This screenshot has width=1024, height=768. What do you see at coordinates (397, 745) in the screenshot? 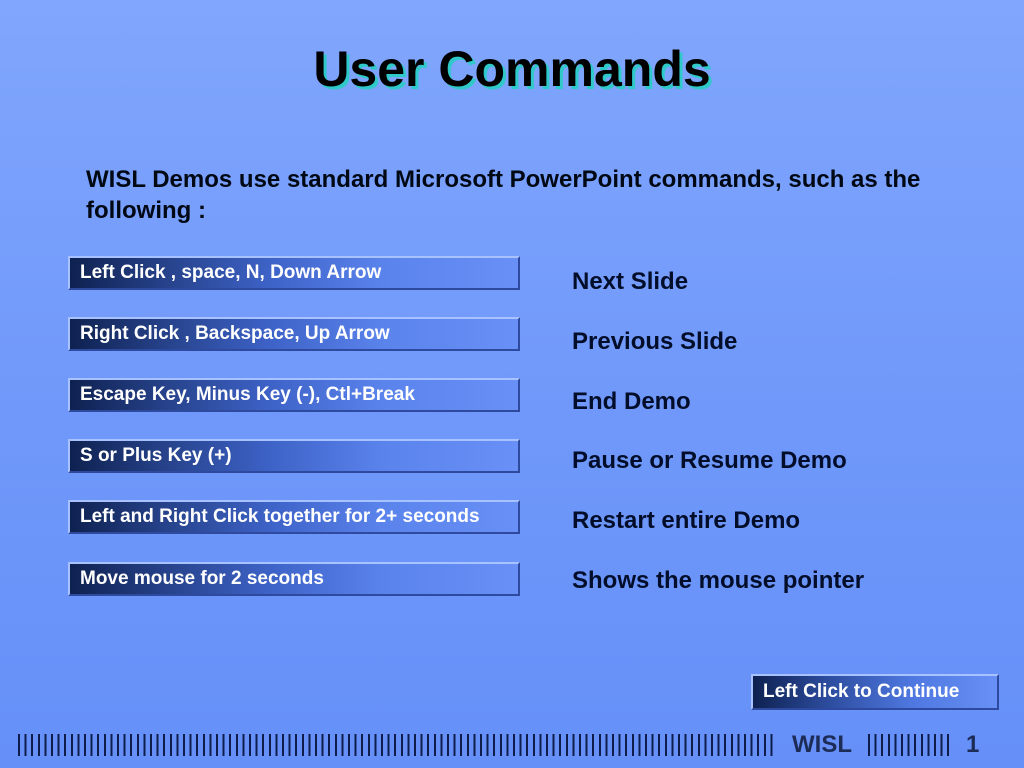
I see `footer-tick-bar-left` at bounding box center [397, 745].